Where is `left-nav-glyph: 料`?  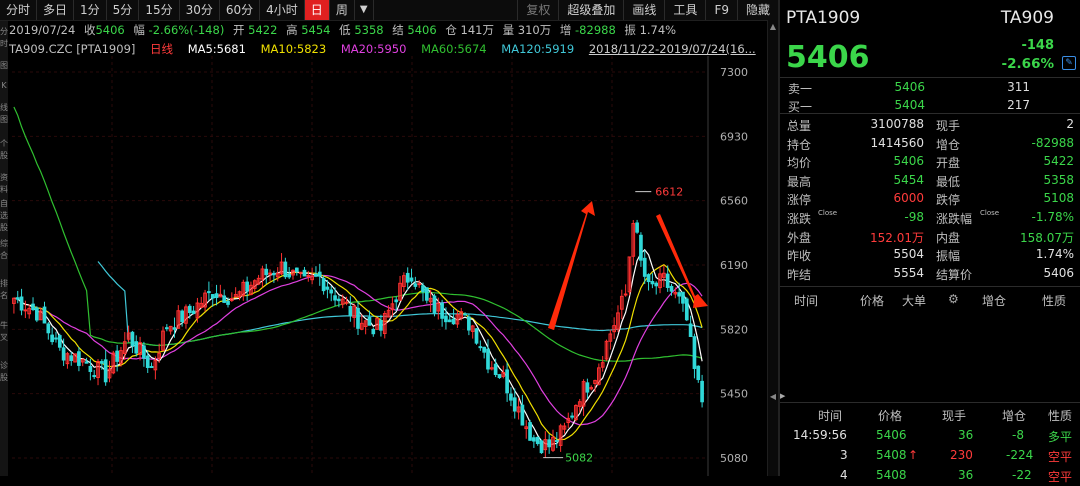
left-nav-glyph: 料 is located at coordinates (4, 189).